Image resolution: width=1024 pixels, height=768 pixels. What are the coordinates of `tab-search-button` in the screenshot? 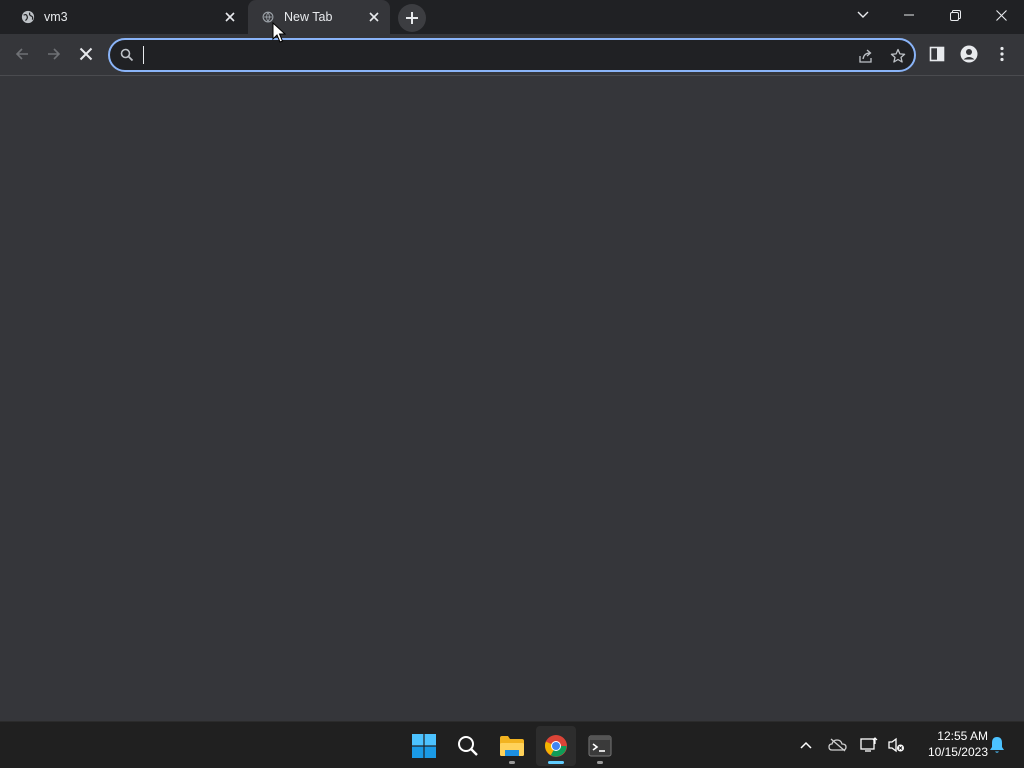 It's located at (863, 15).